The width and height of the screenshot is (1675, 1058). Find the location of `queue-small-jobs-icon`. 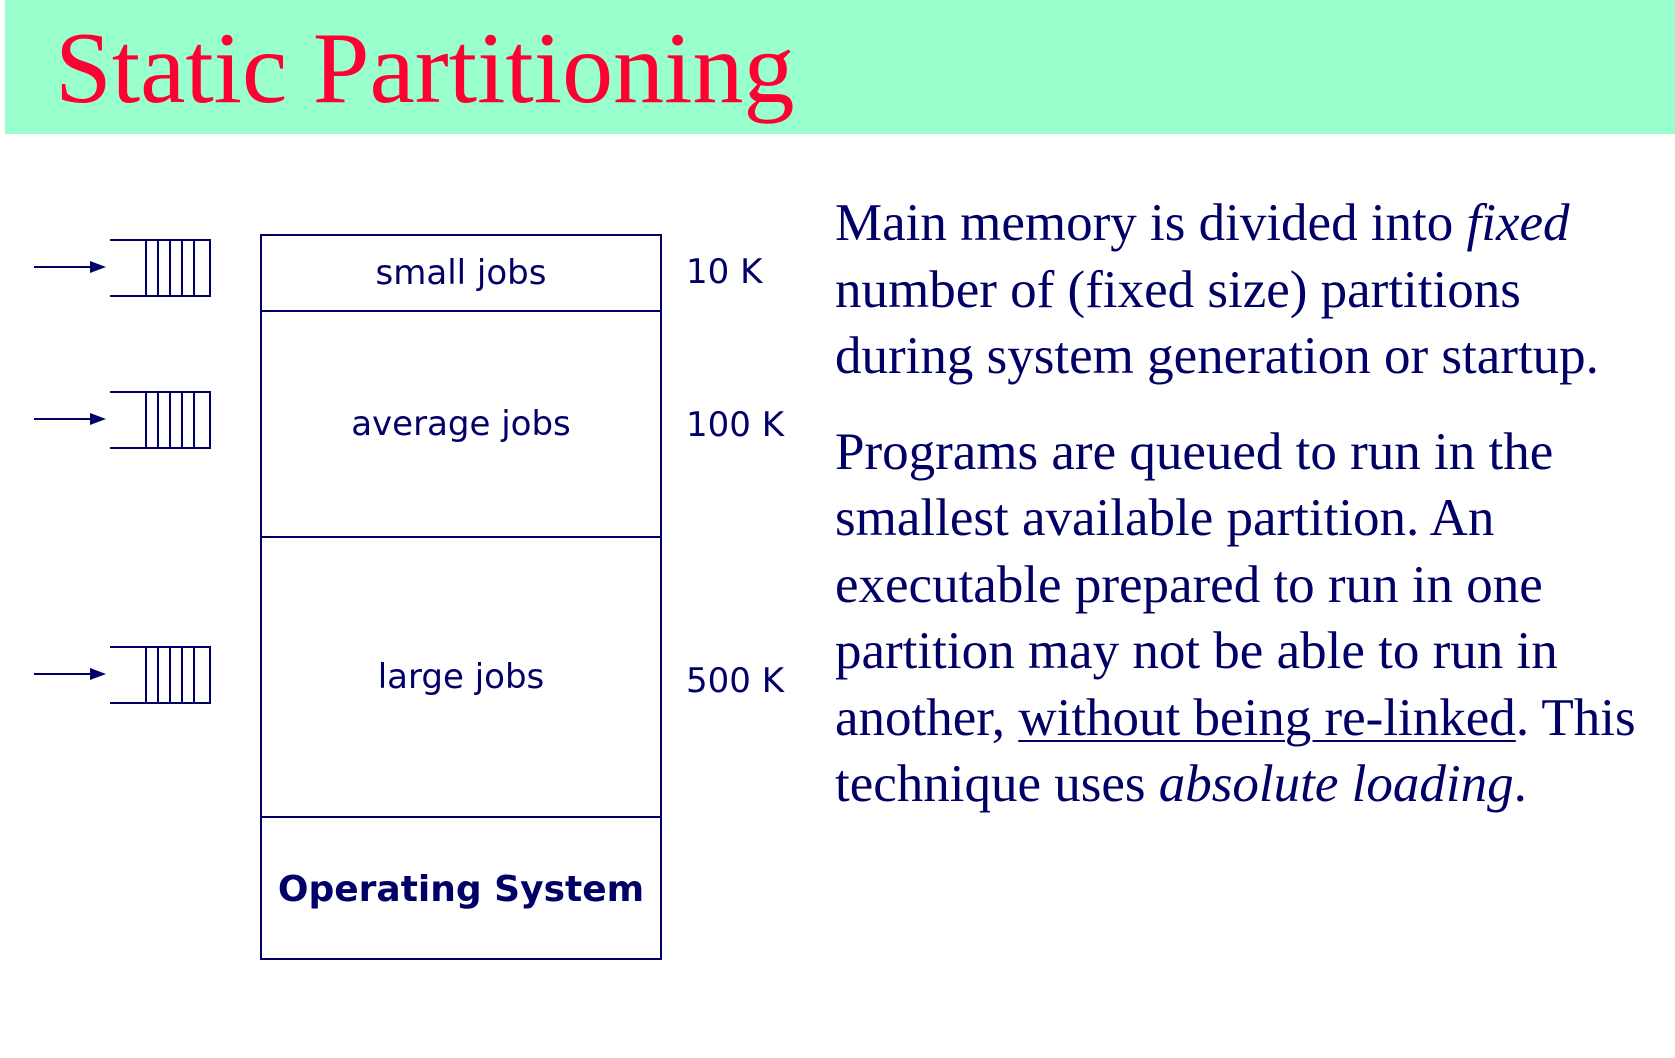

queue-small-jobs-icon is located at coordinates (122, 268).